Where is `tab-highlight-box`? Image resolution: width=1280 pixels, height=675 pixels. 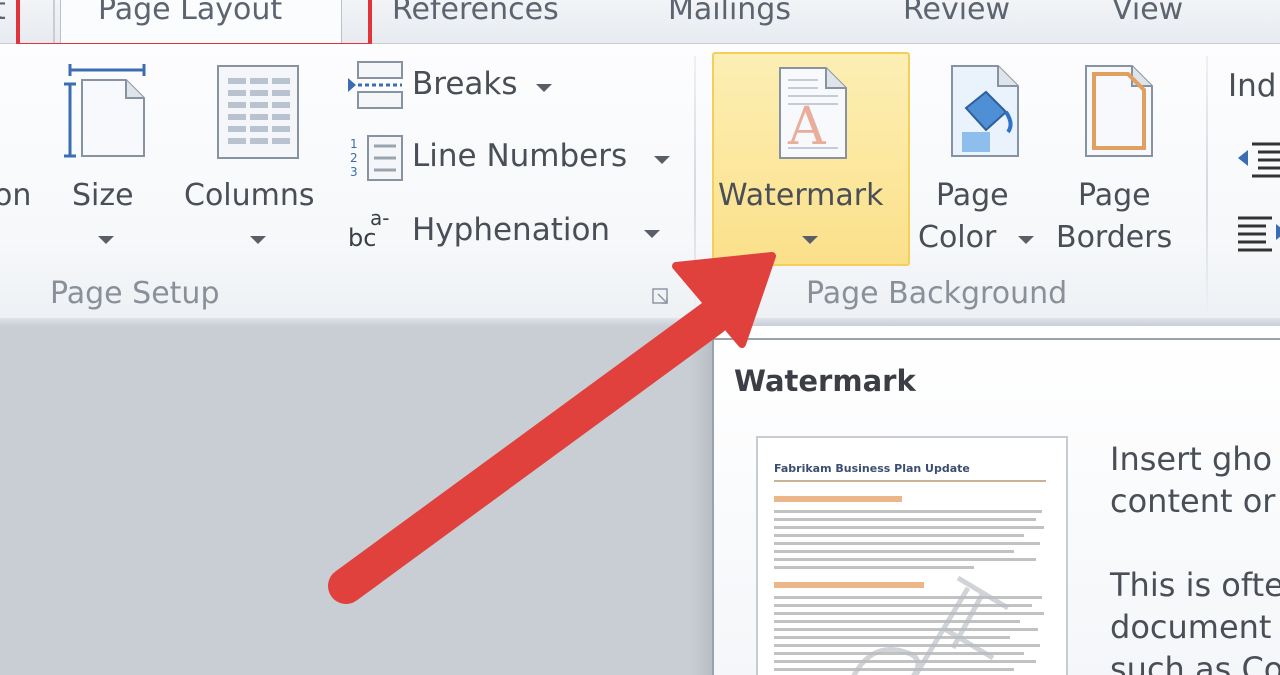 tab-highlight-box is located at coordinates (194, 23).